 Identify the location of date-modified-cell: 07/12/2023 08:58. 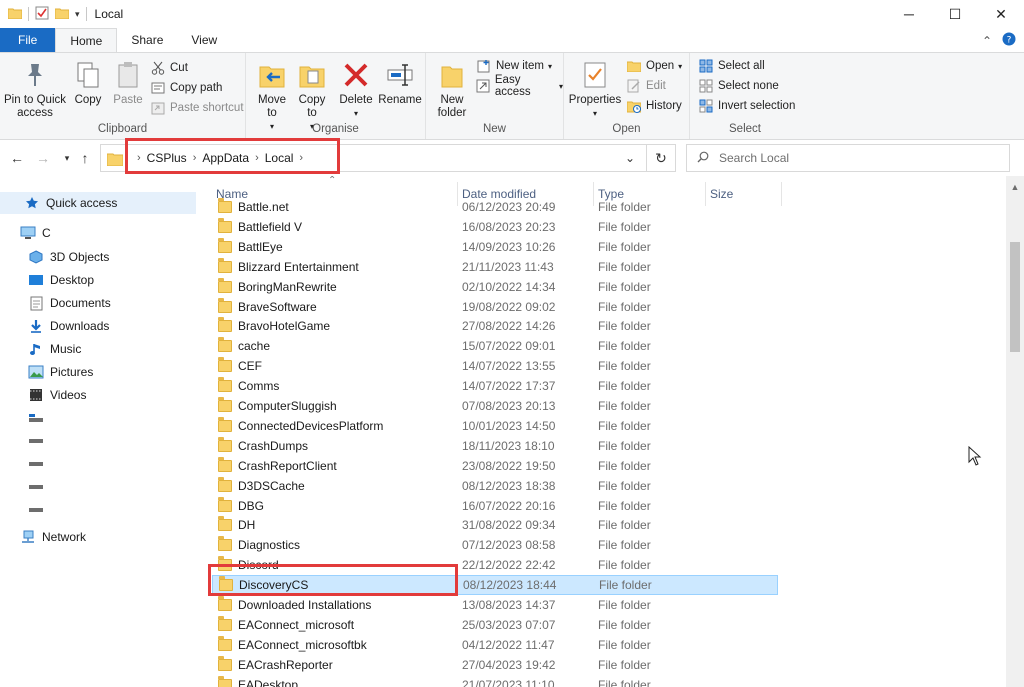
(509, 545).